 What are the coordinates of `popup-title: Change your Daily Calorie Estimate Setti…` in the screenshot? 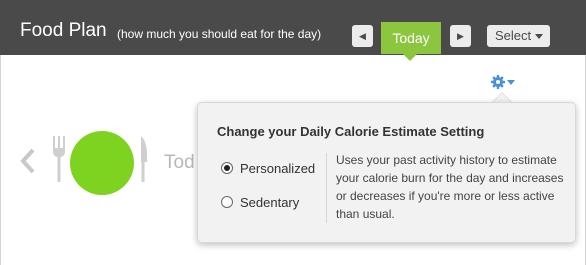 It's located at (351, 131).